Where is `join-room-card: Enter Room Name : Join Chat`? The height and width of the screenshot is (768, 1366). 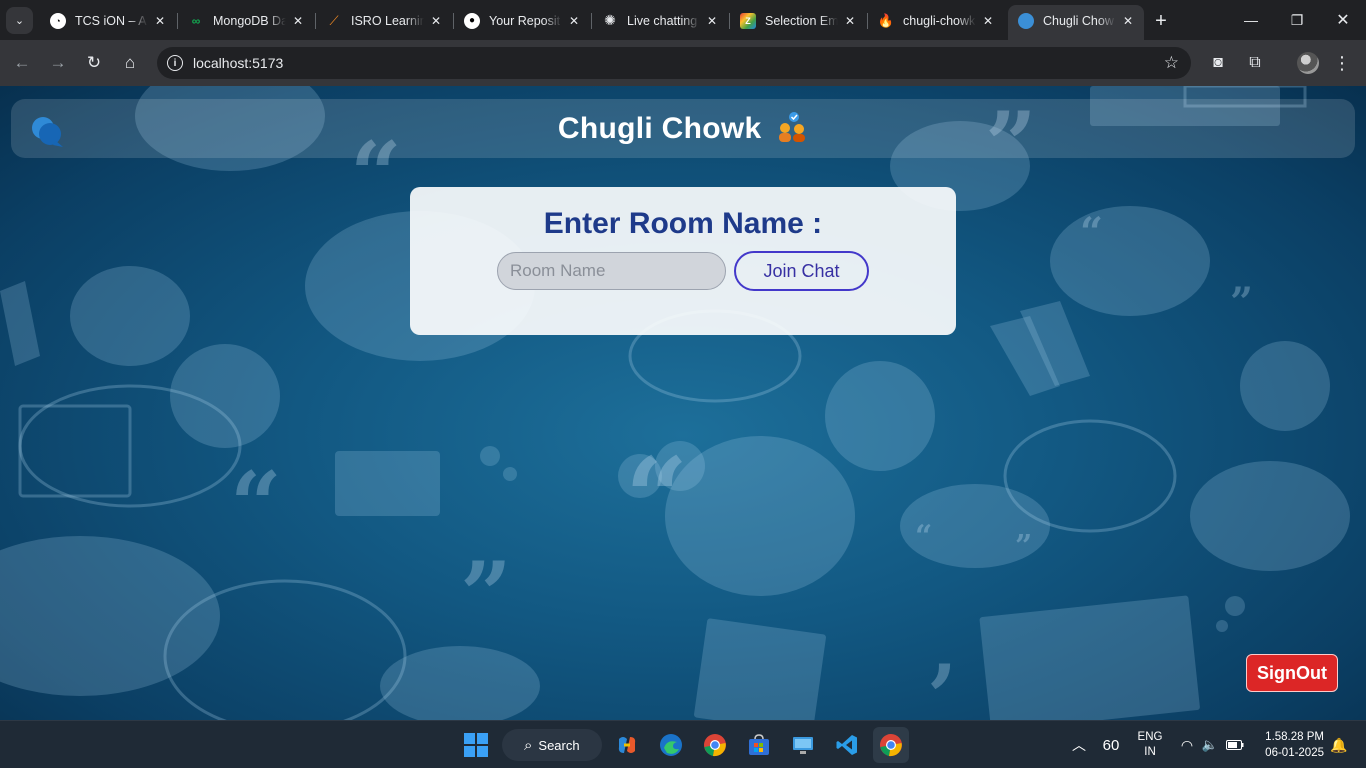 join-room-card: Enter Room Name : Join Chat is located at coordinates (683, 261).